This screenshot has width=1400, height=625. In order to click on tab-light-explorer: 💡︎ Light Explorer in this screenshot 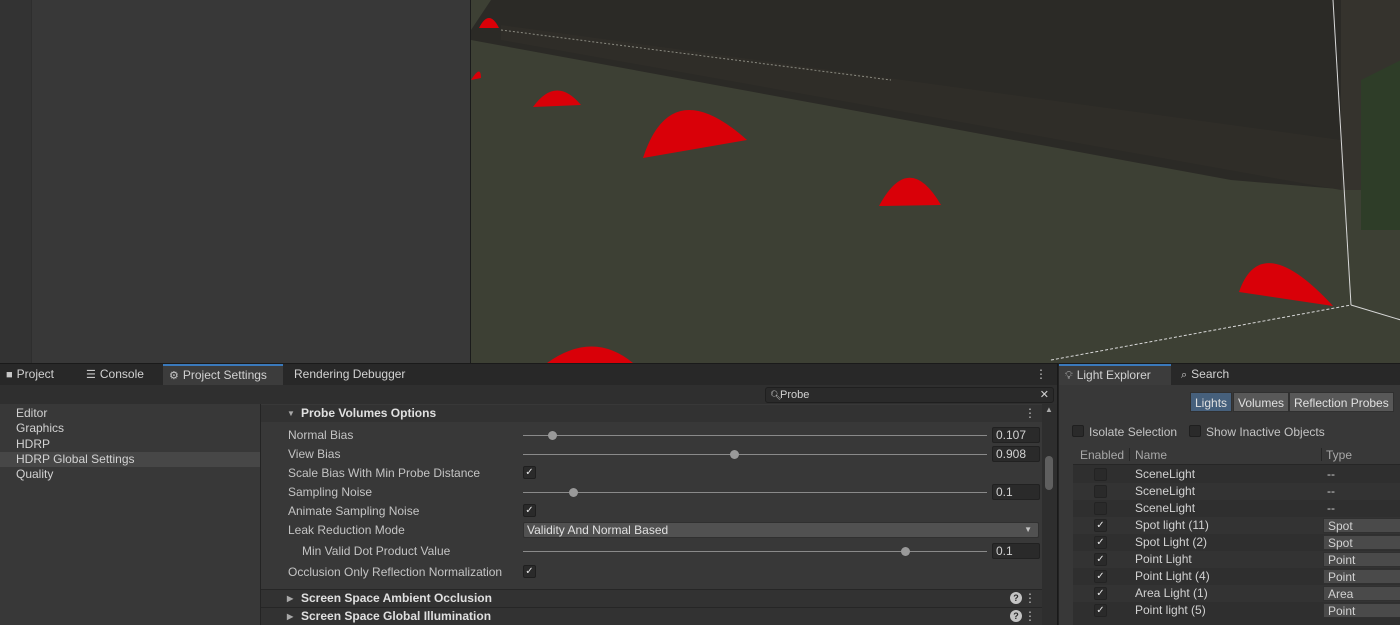, I will do `click(1115, 374)`.